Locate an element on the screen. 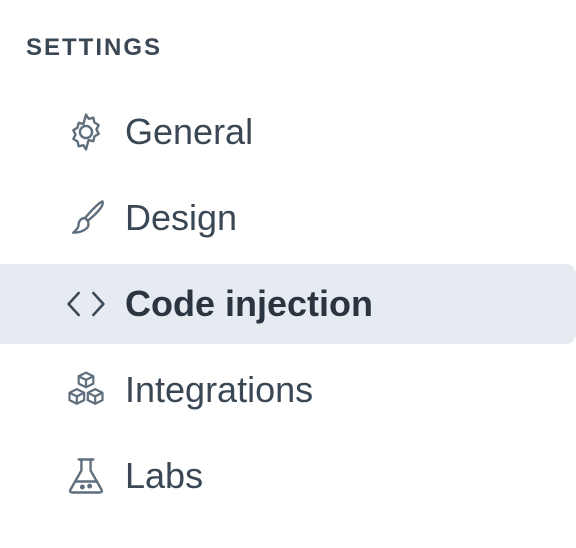 Image resolution: width=576 pixels, height=548 pixels. sidebar-item-design: Design is located at coordinates (288, 218).